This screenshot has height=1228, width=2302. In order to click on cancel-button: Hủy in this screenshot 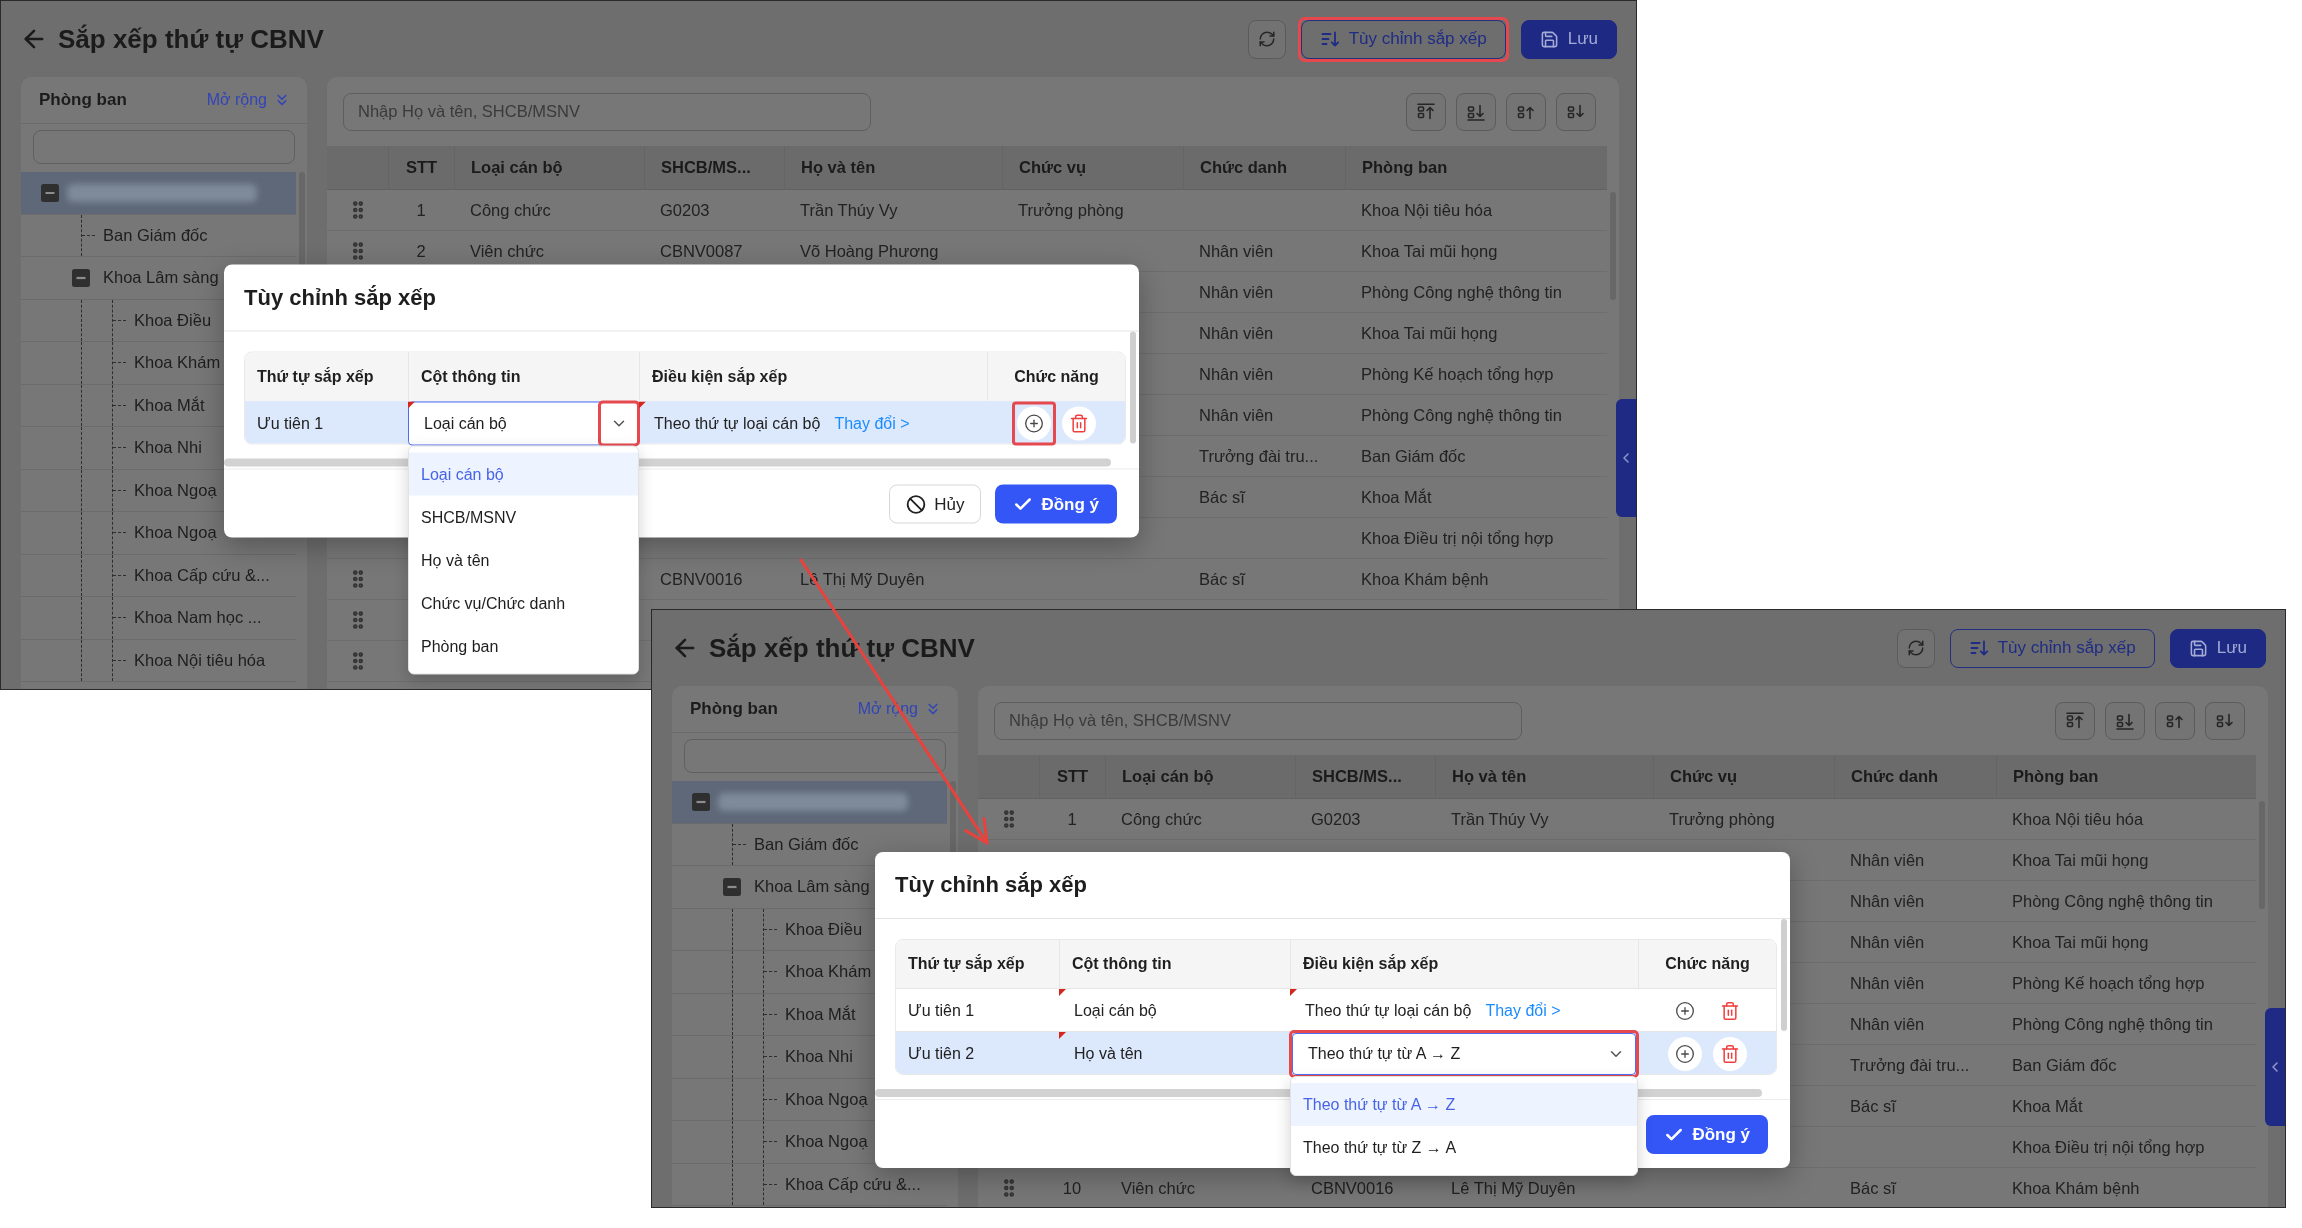, I will do `click(935, 504)`.